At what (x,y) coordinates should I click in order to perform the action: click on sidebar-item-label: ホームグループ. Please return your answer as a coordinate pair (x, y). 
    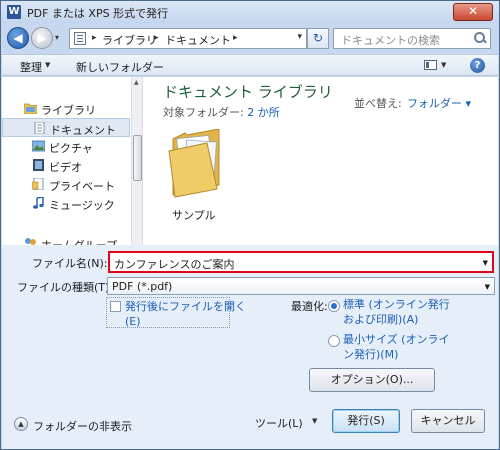
    Looking at the image, I should click on (79, 241).